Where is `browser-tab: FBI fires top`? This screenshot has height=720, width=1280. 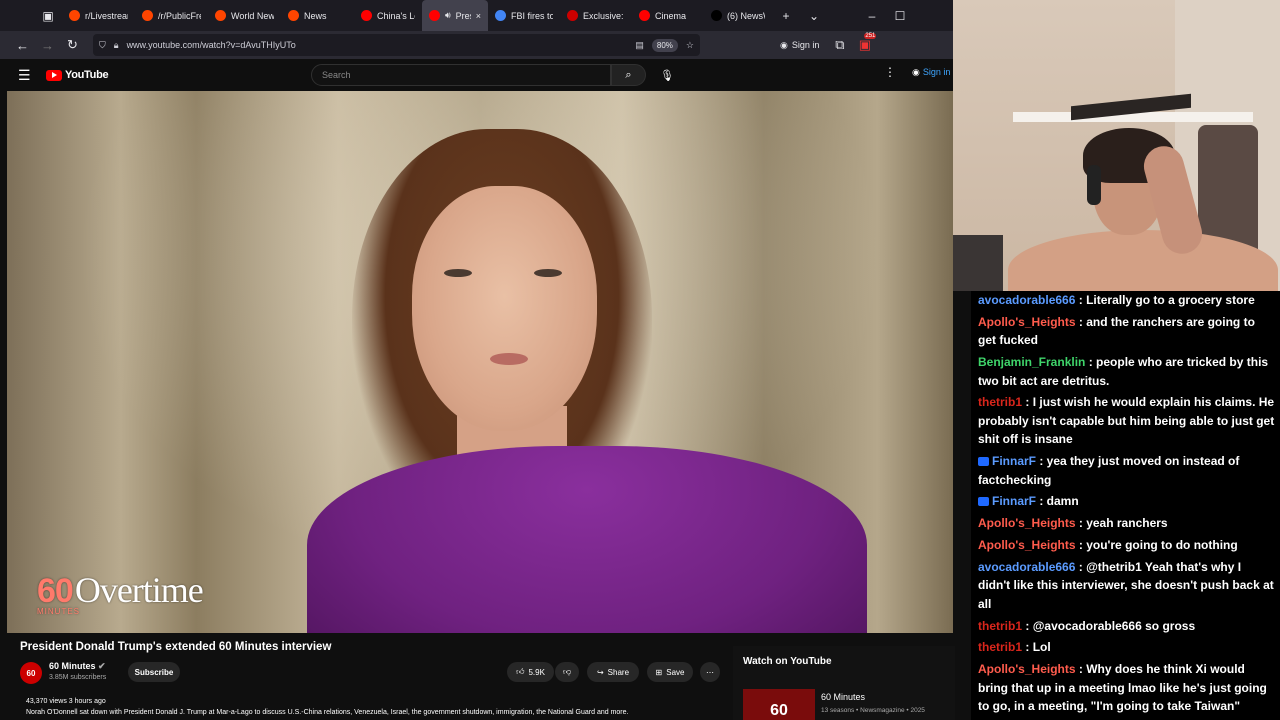 browser-tab: FBI fires top is located at coordinates (524, 15).